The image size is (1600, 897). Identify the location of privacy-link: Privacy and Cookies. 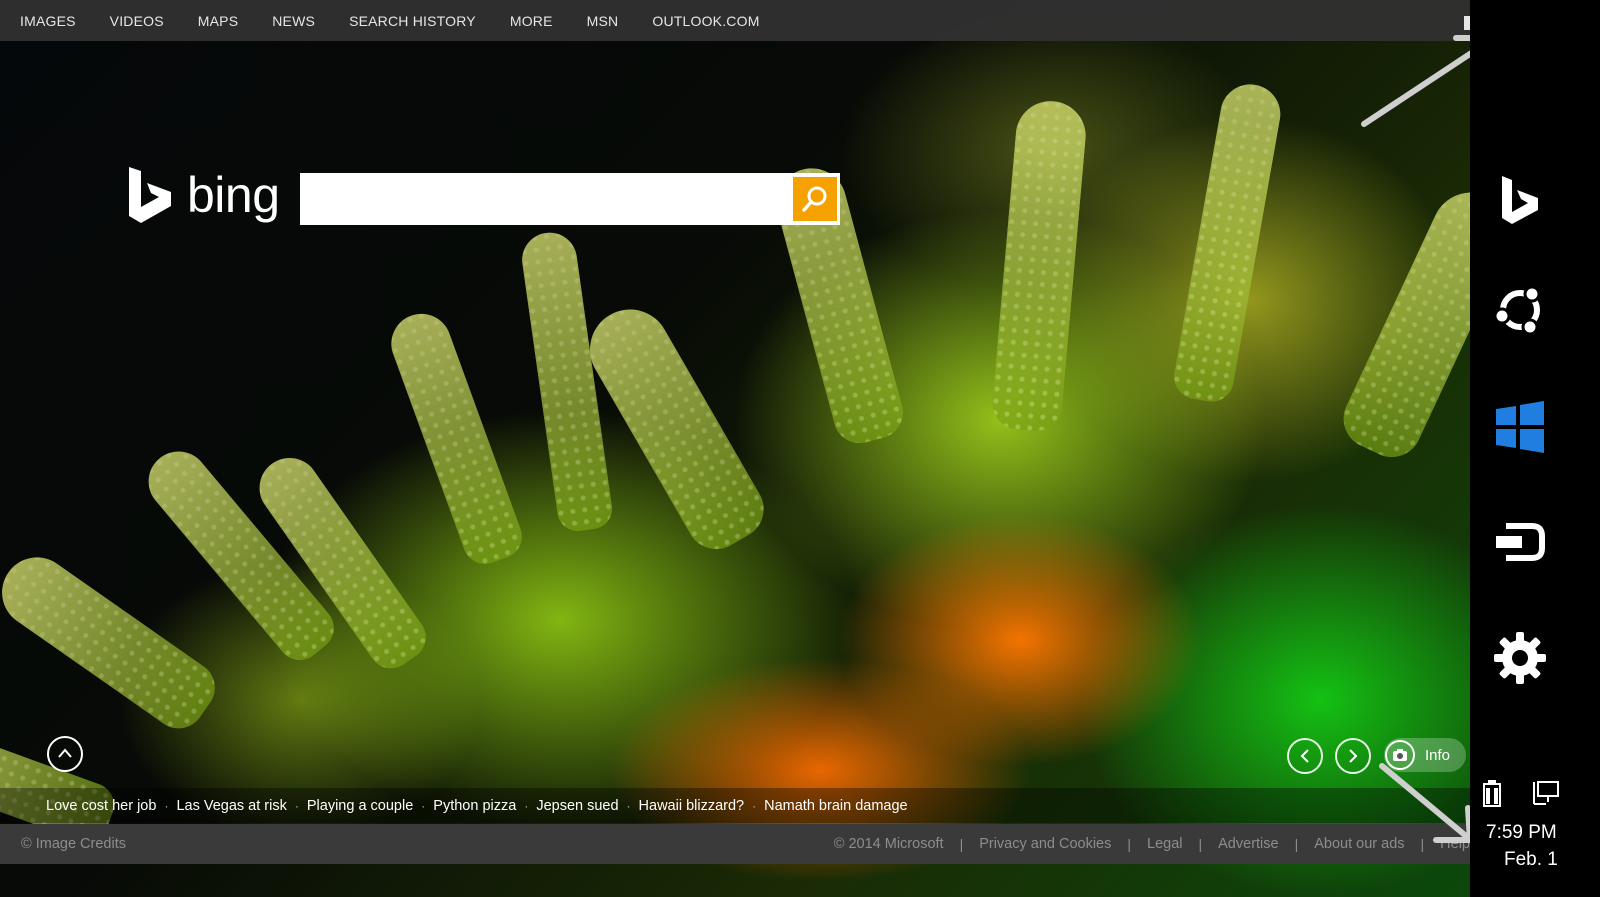
(1045, 844).